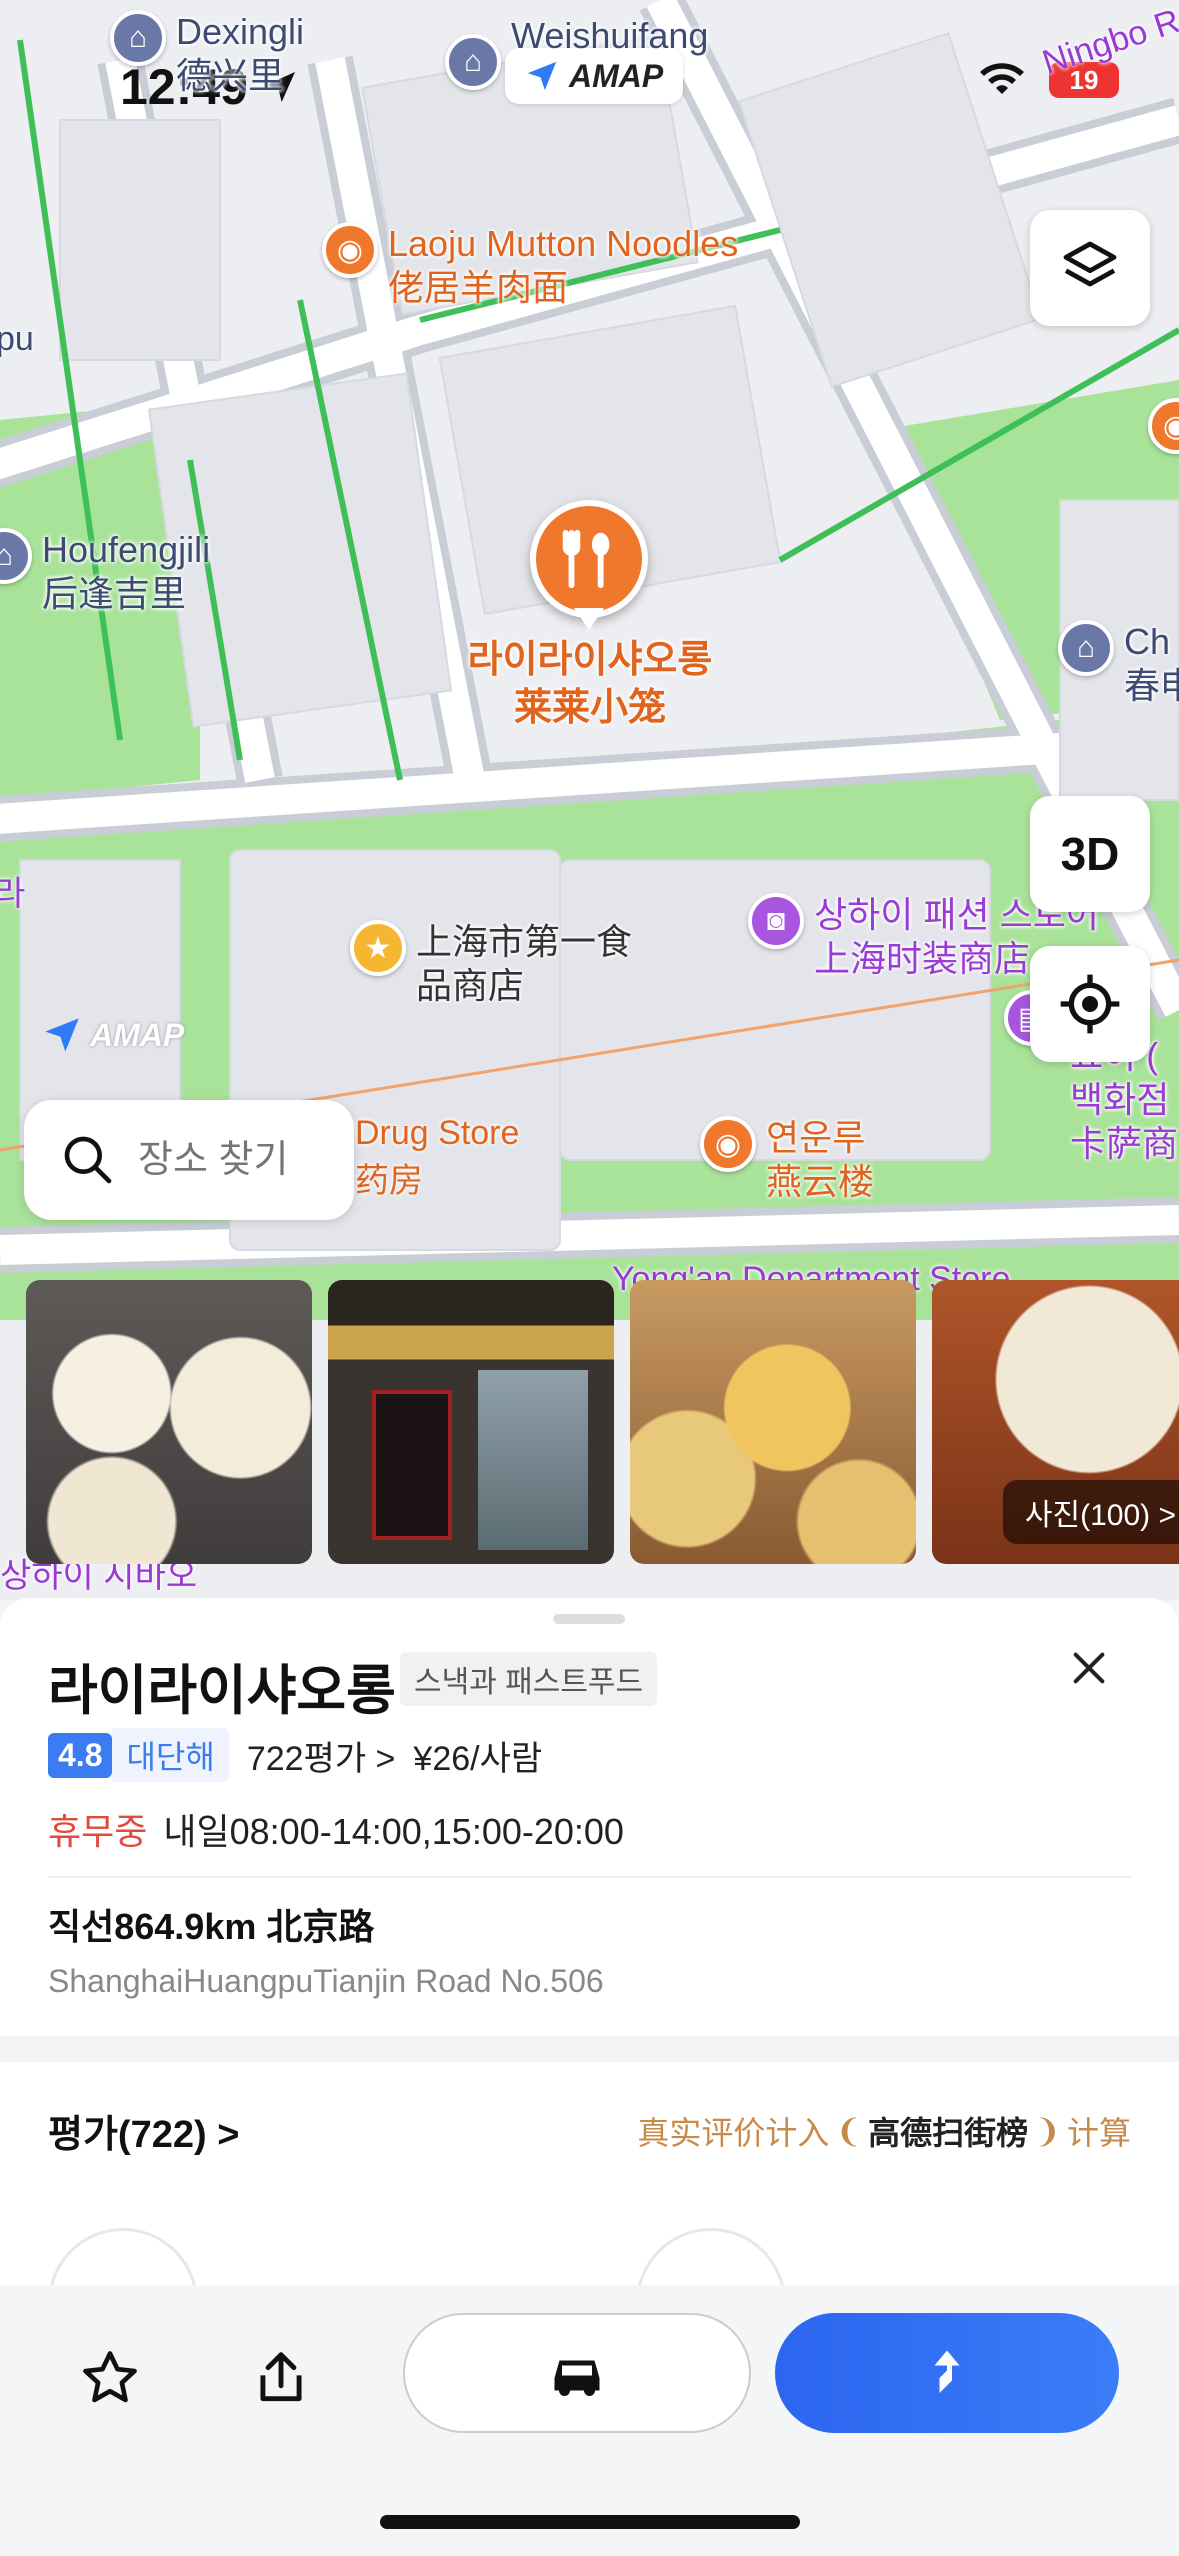  I want to click on poi-shanghai-first-food-store: ★ 上海市第一食 品商店, so click(491, 964).